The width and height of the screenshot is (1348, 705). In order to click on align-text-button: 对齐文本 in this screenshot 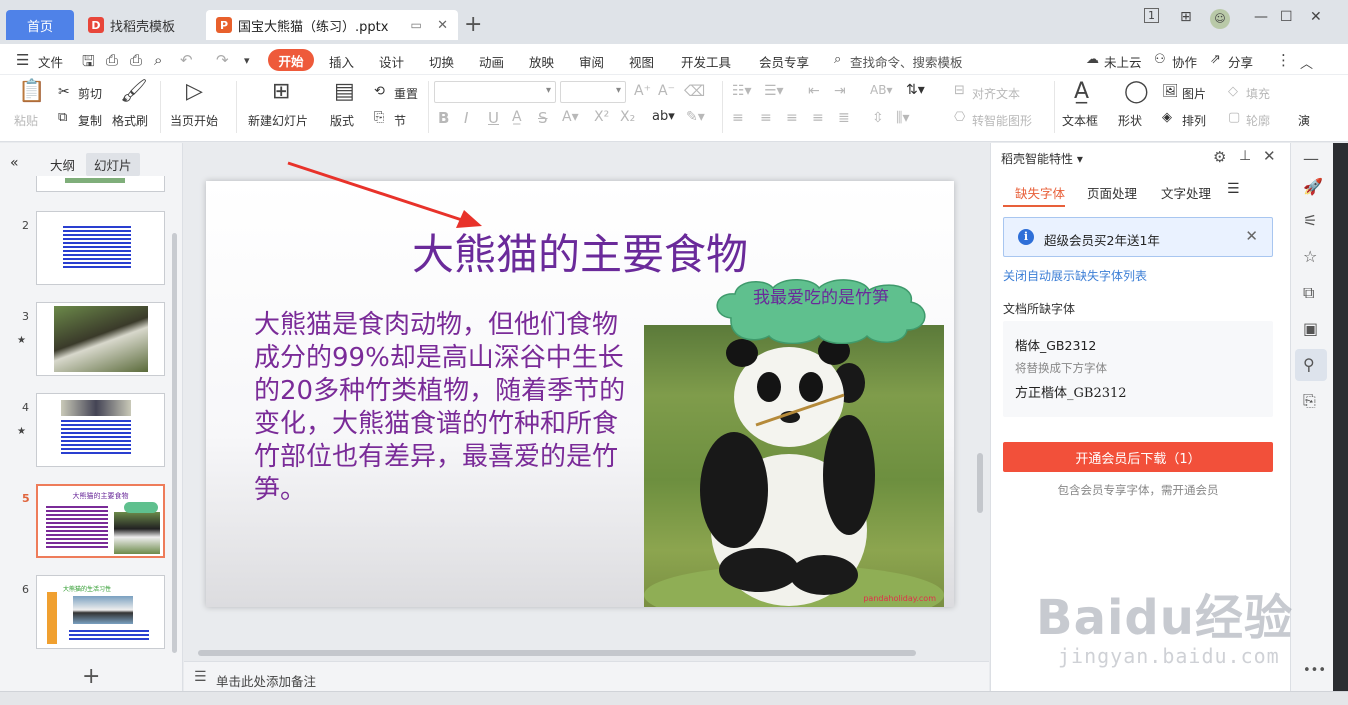, I will do `click(996, 93)`.